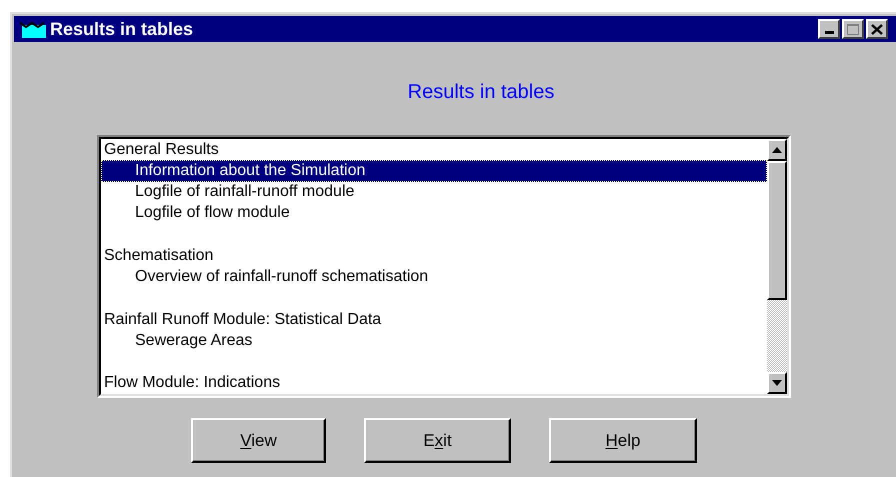  I want to click on scroll-up-button, so click(777, 150).